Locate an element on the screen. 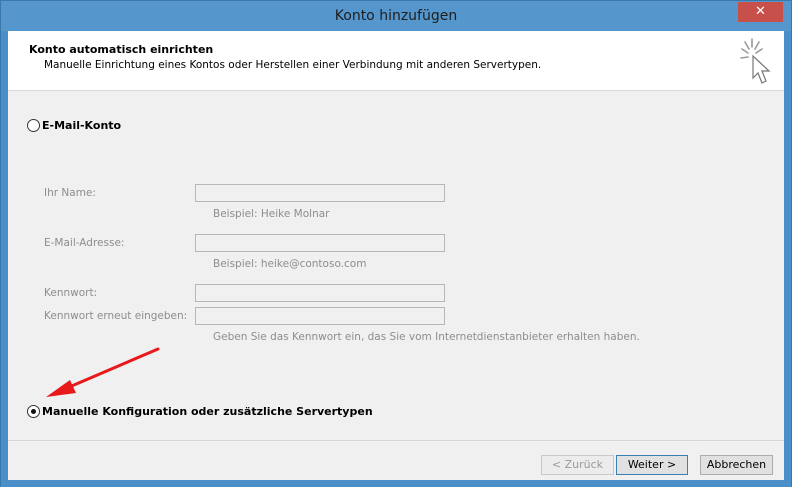 Image resolution: width=792 pixels, height=494 pixels. footer-separator is located at coordinates (396, 440).